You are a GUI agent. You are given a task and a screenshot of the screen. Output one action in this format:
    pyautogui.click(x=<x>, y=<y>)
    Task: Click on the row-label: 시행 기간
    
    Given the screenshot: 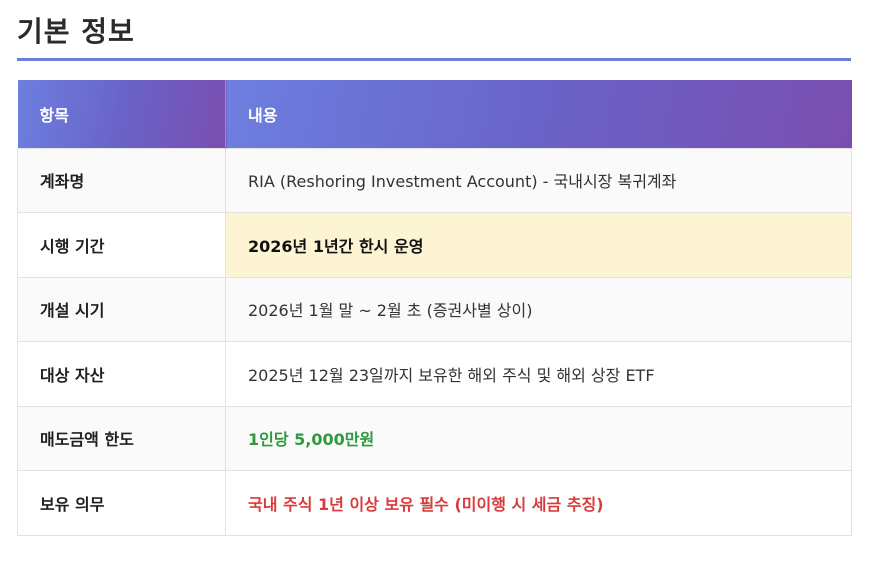 What is the action you would take?
    pyautogui.click(x=121, y=245)
    